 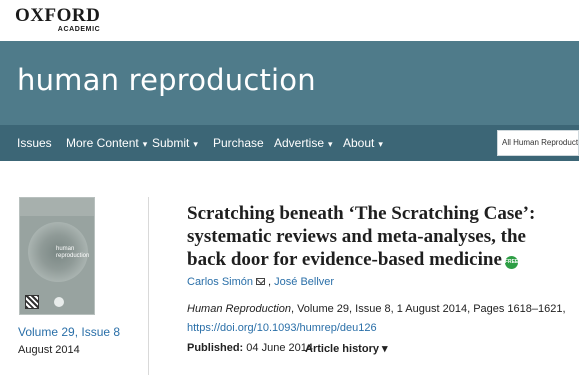 What do you see at coordinates (359, 143) in the screenshot?
I see `nav-item-label: About` at bounding box center [359, 143].